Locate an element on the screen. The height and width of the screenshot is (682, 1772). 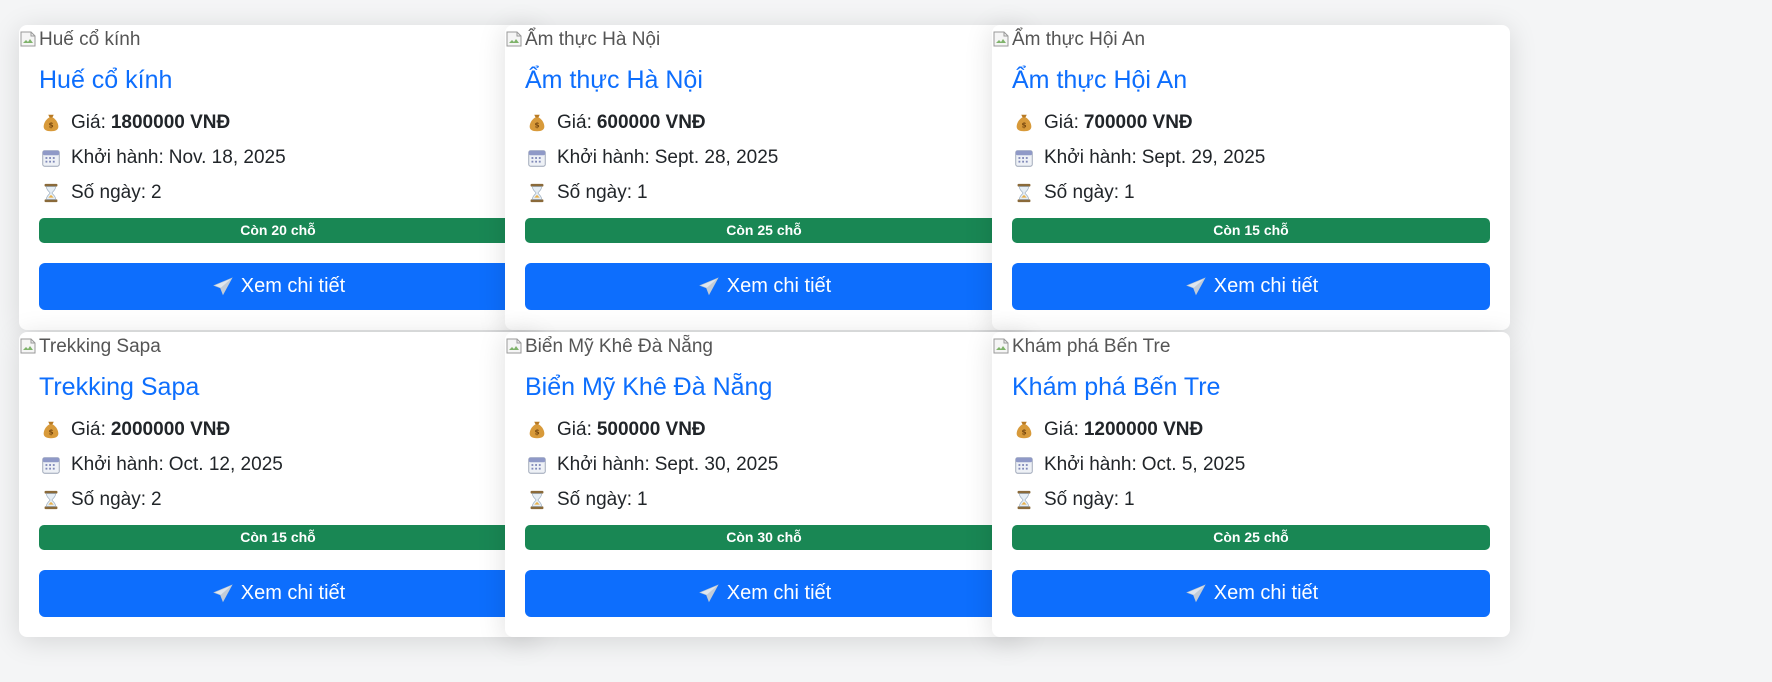
seats-badge: Còn 20 chỗ is located at coordinates (278, 230).